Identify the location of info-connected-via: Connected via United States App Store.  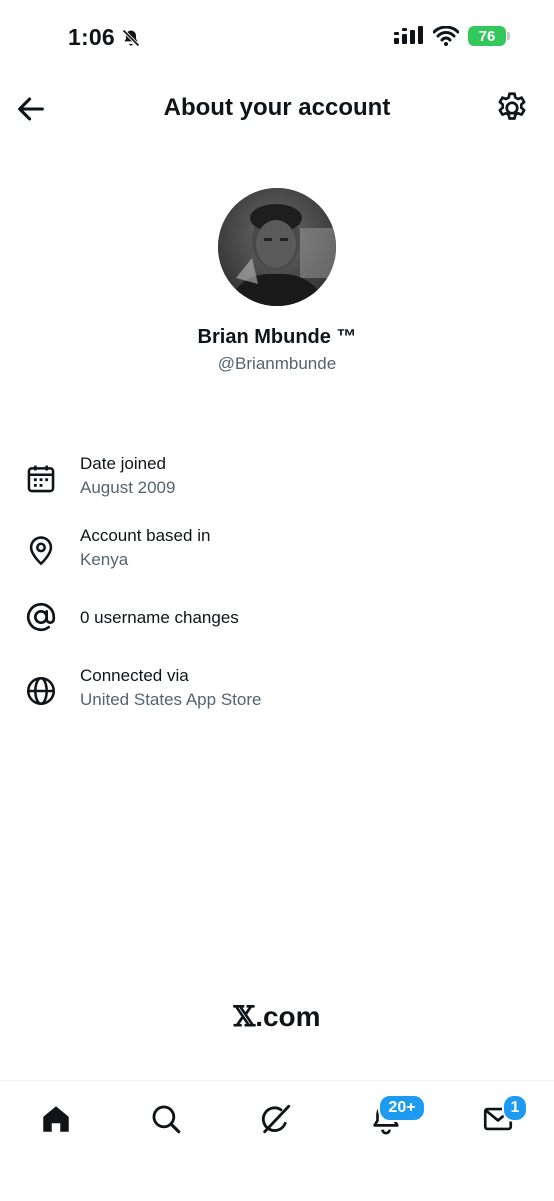
(277, 692).